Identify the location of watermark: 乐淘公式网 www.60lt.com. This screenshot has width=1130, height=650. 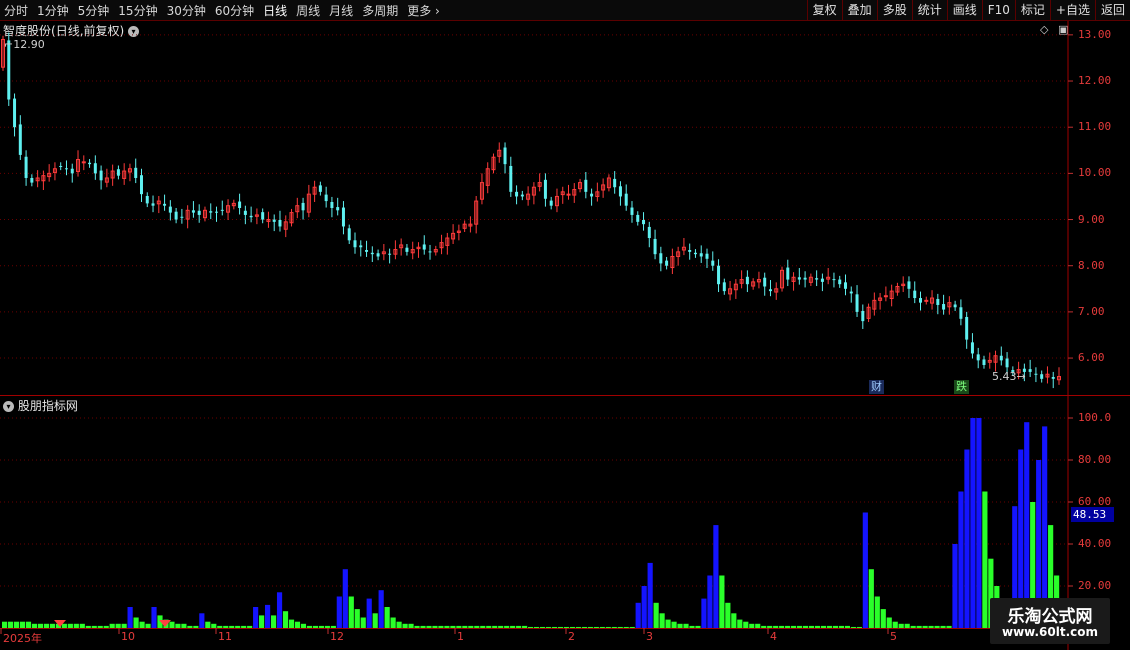
(1050, 621).